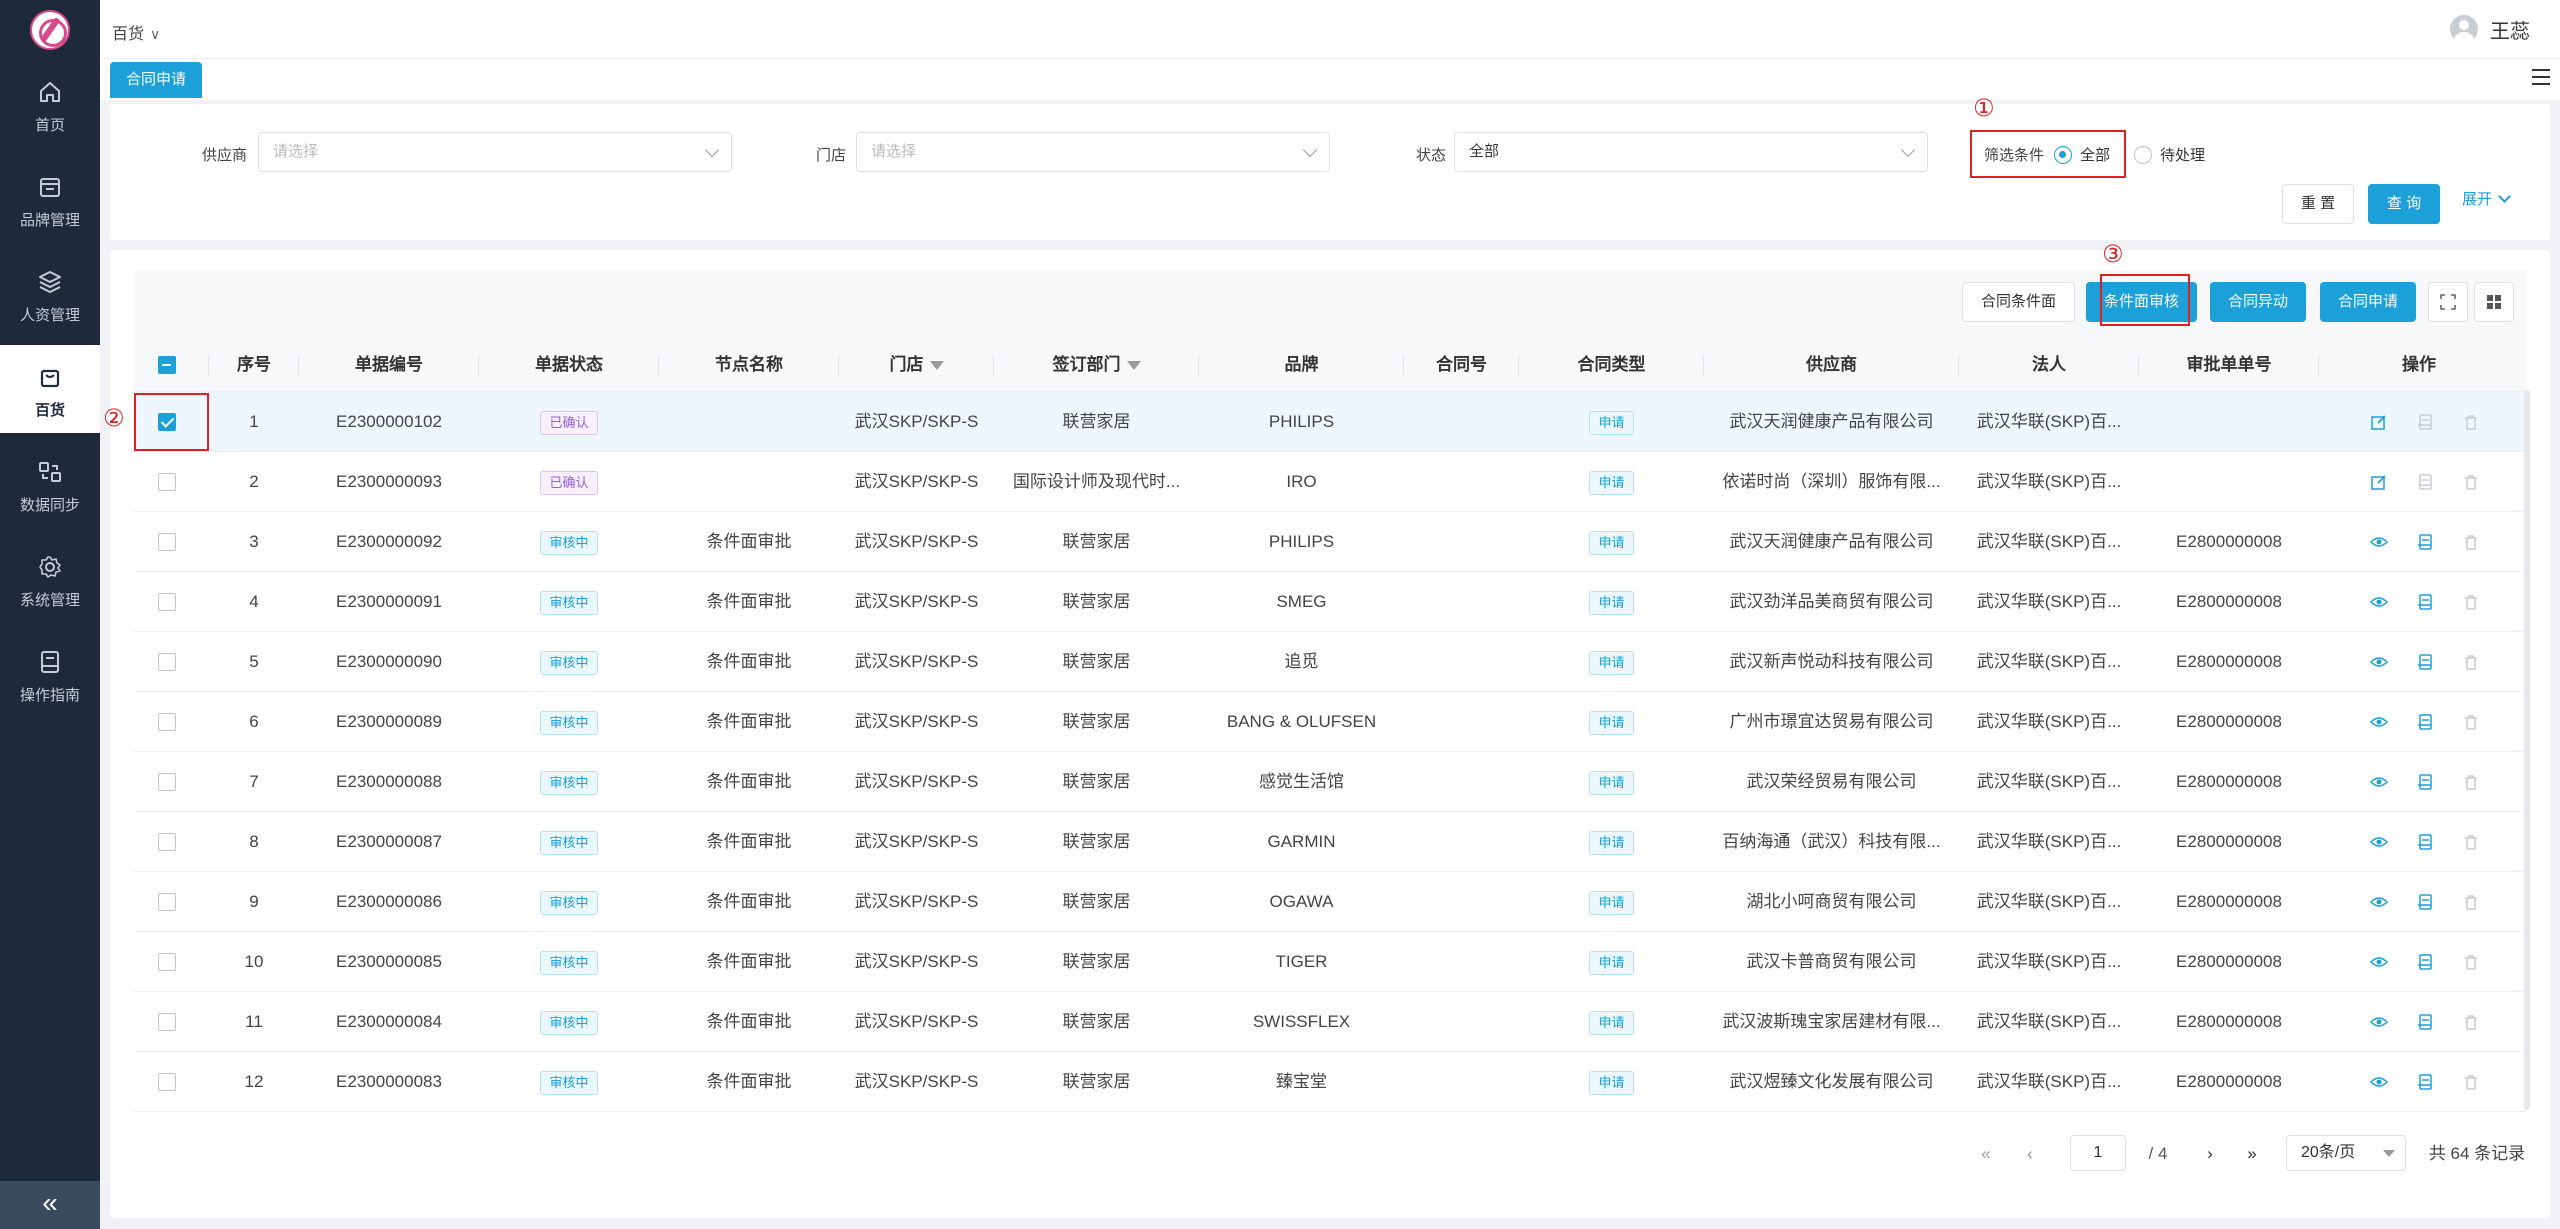  Describe the element at coordinates (50, 579) in the screenshot. I see `sidebar-item-system: 系统管理` at that location.